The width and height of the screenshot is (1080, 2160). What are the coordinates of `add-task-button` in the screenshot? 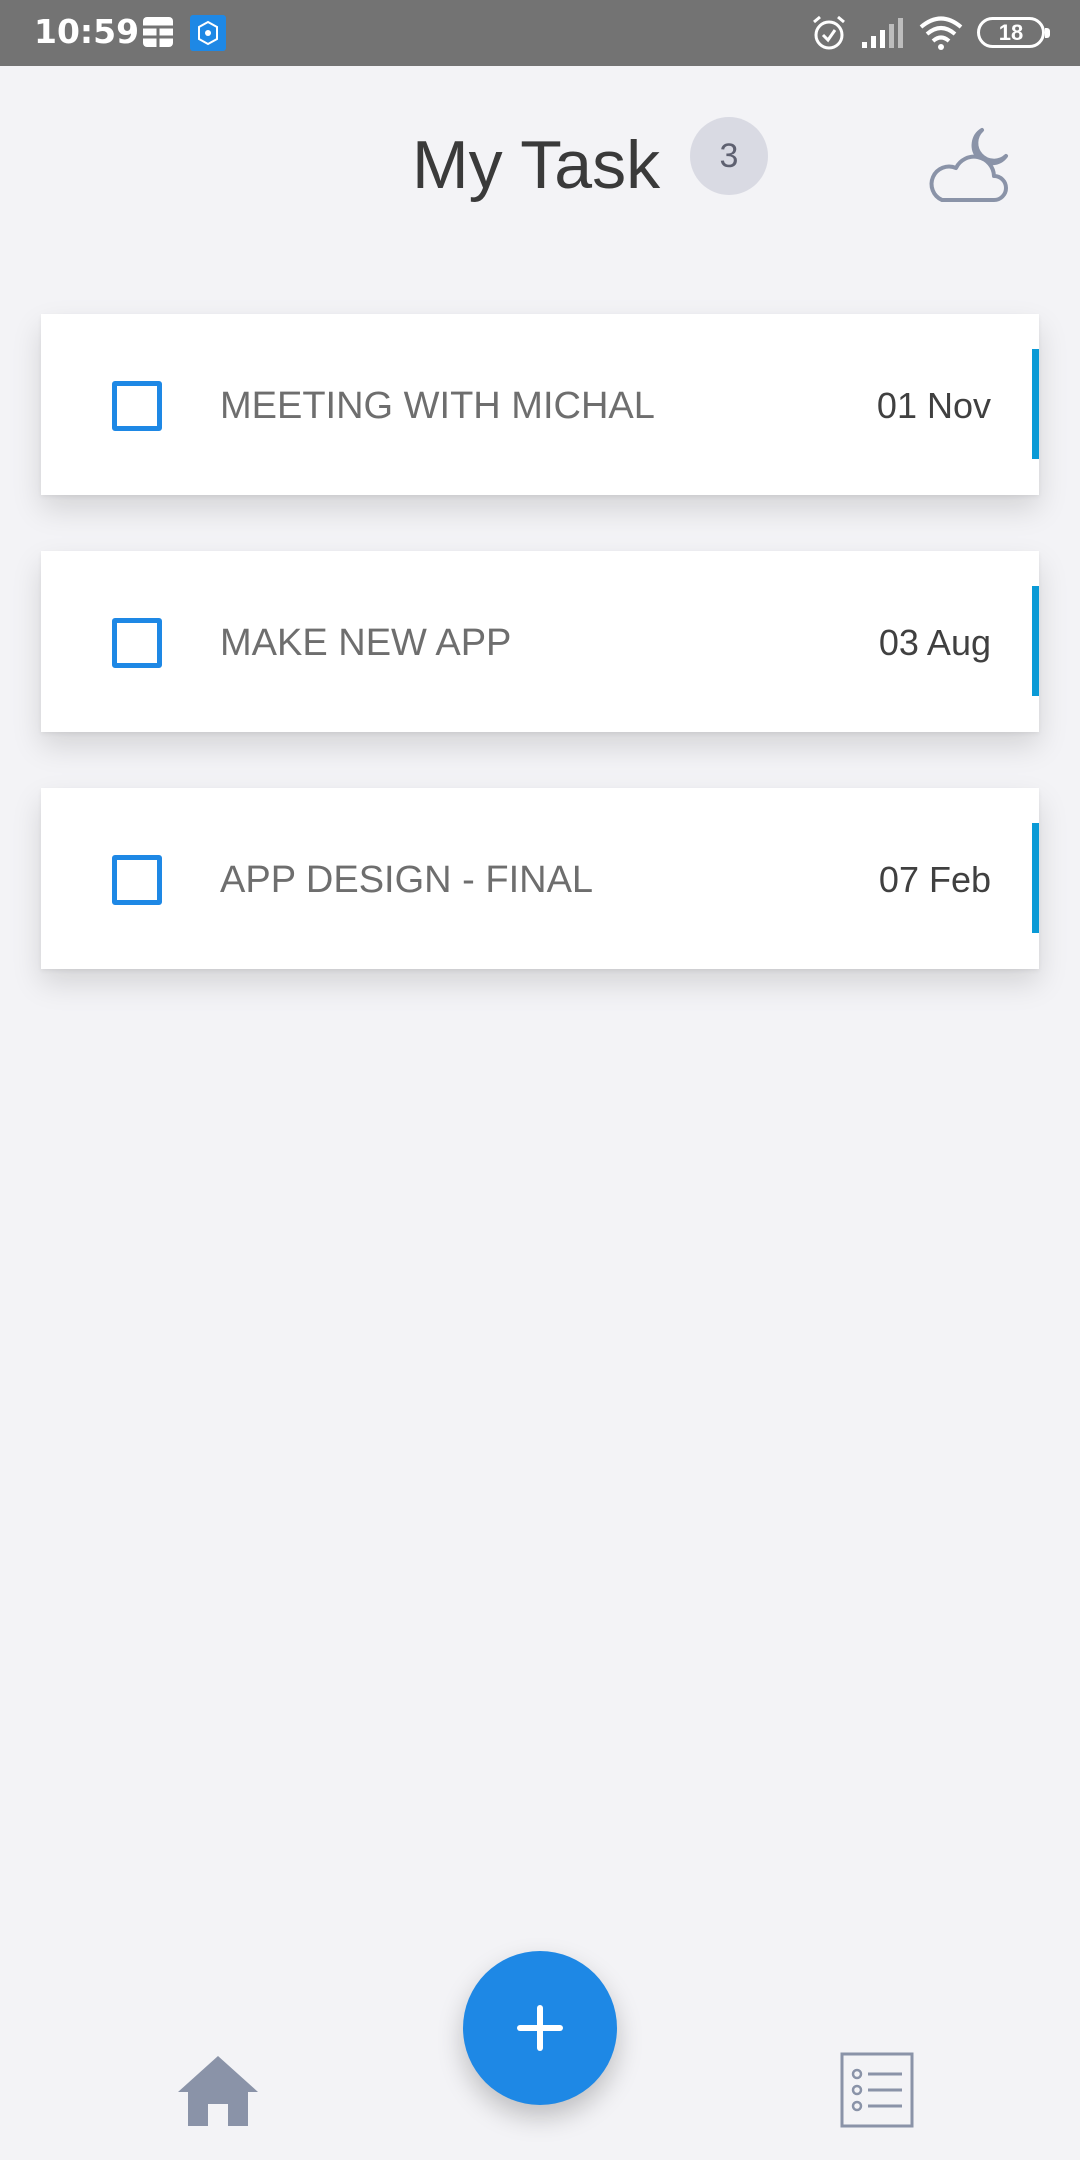 It's located at (540, 2028).